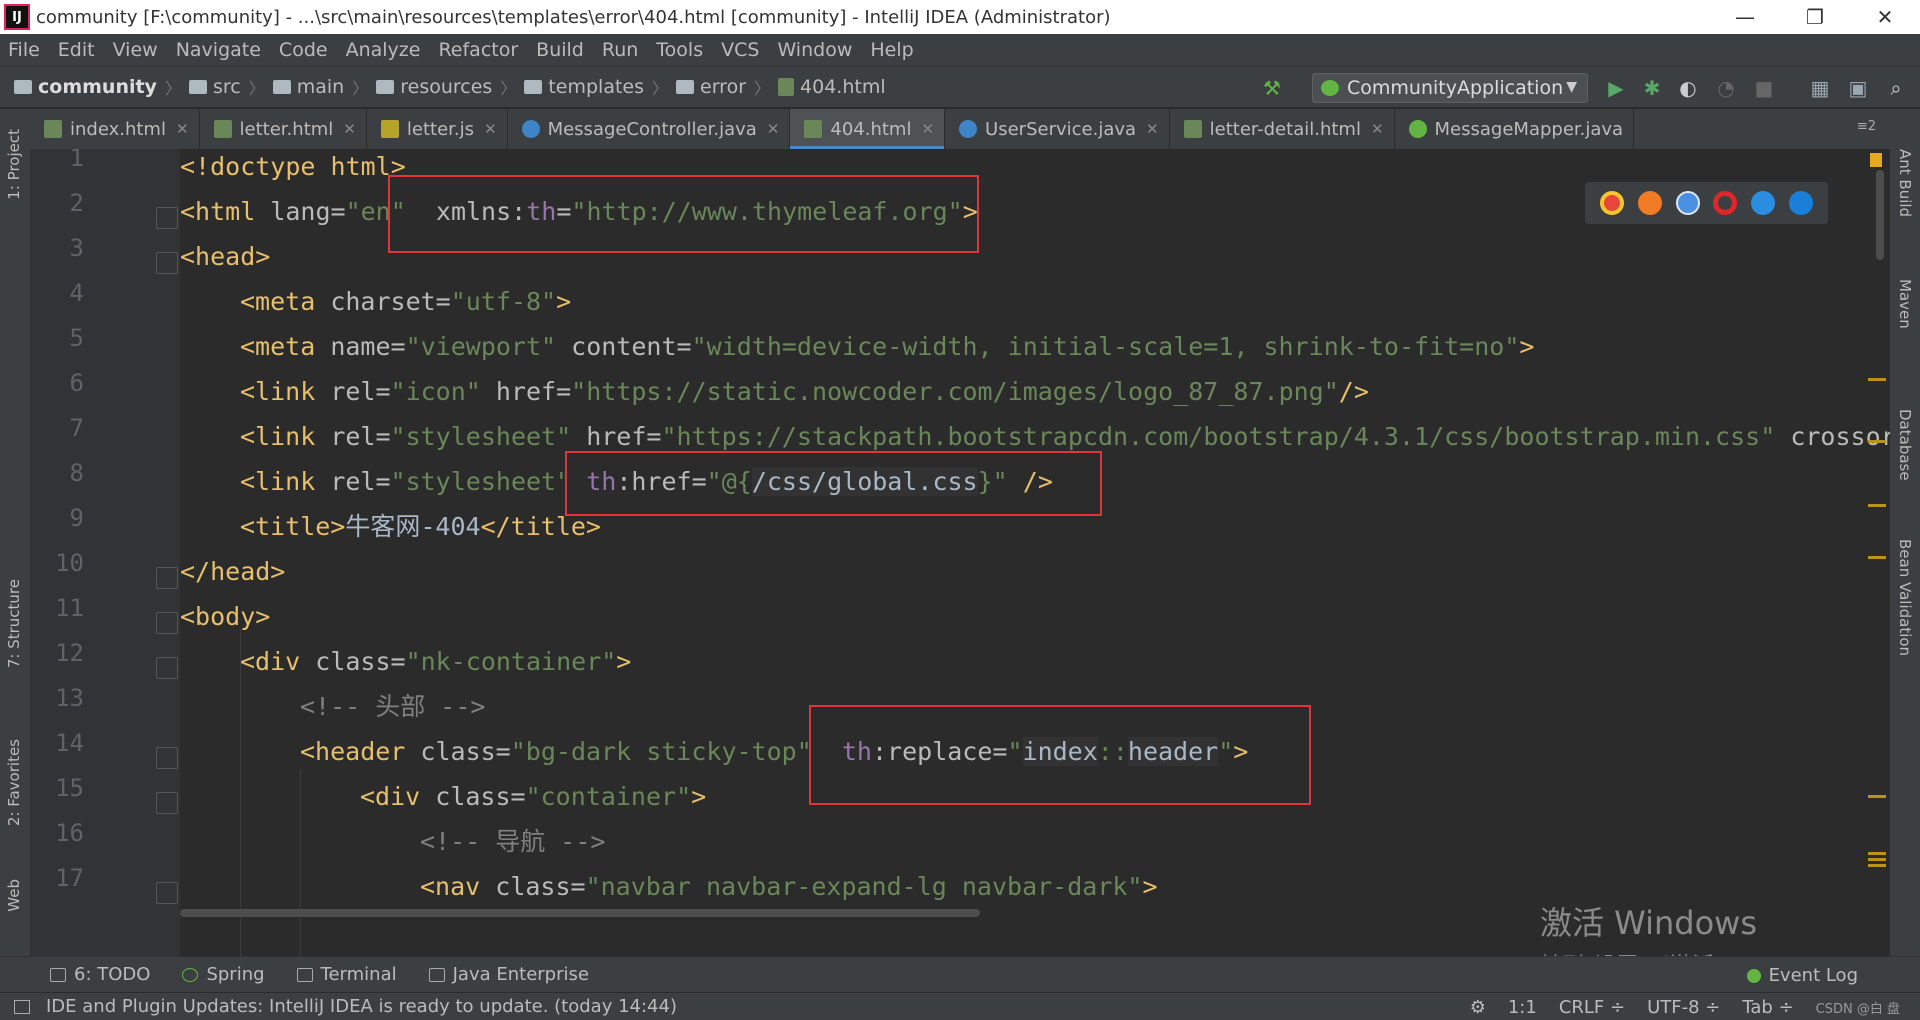  Describe the element at coordinates (1745, 17) in the screenshot. I see `minimize-button: —` at that location.